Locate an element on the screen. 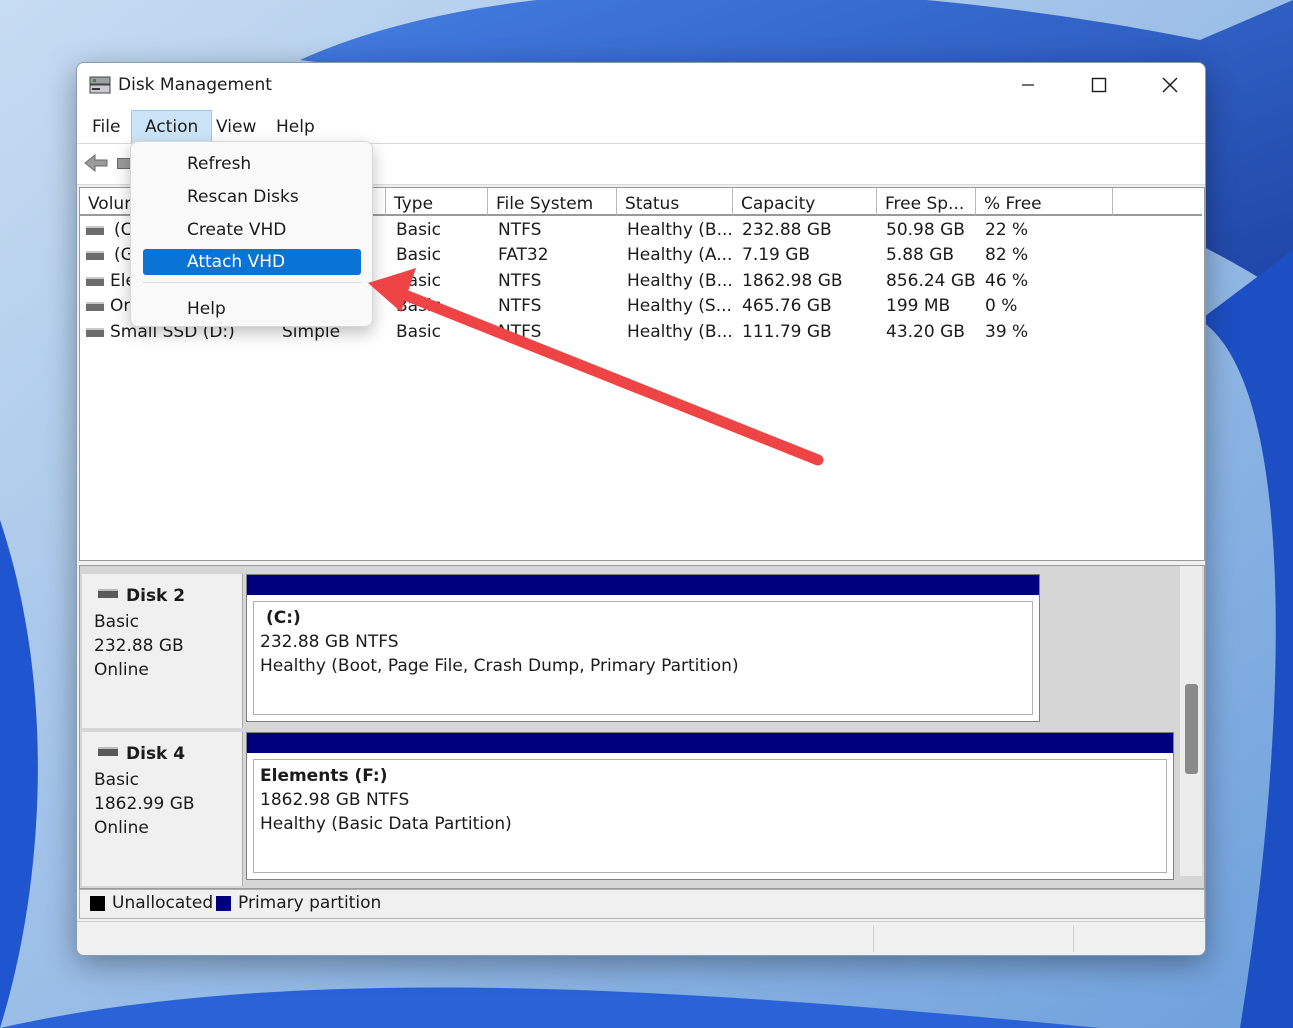 Image resolution: width=1293 pixels, height=1028 pixels. partition-title: (C:) is located at coordinates (283, 618).